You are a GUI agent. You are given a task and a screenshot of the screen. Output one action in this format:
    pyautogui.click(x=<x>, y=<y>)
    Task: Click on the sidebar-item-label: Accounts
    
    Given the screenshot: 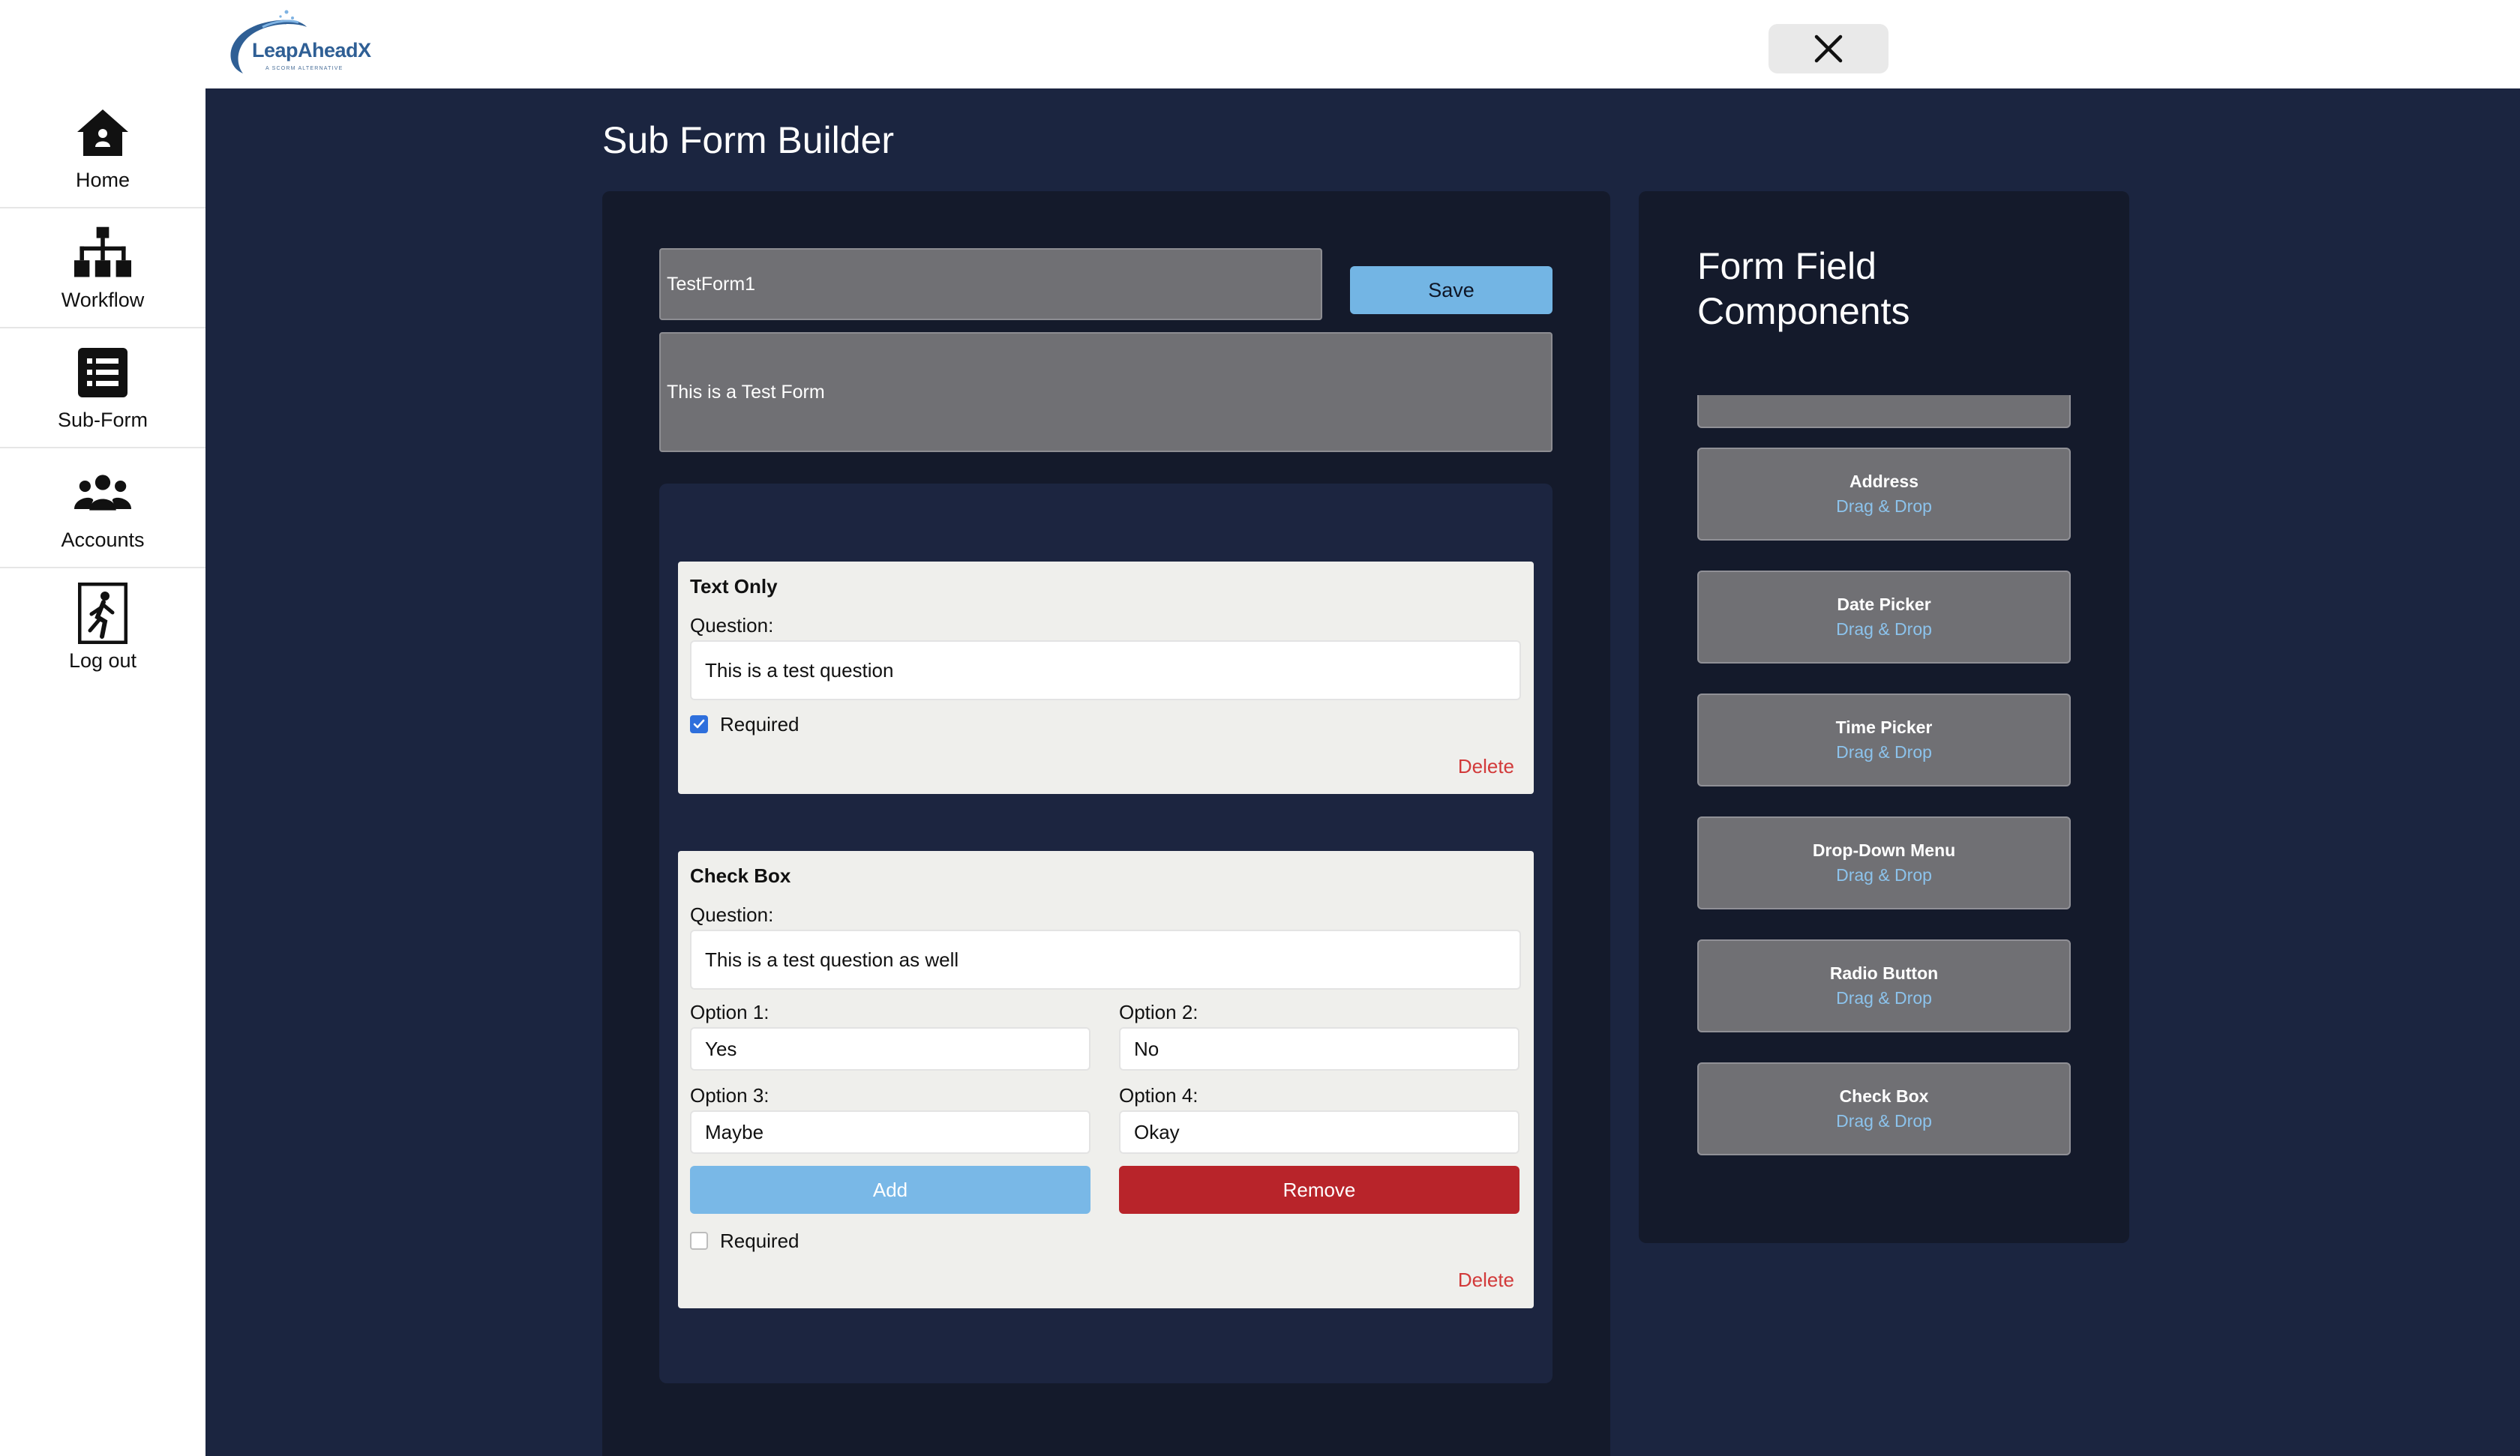 What is the action you would take?
    pyautogui.click(x=103, y=539)
    